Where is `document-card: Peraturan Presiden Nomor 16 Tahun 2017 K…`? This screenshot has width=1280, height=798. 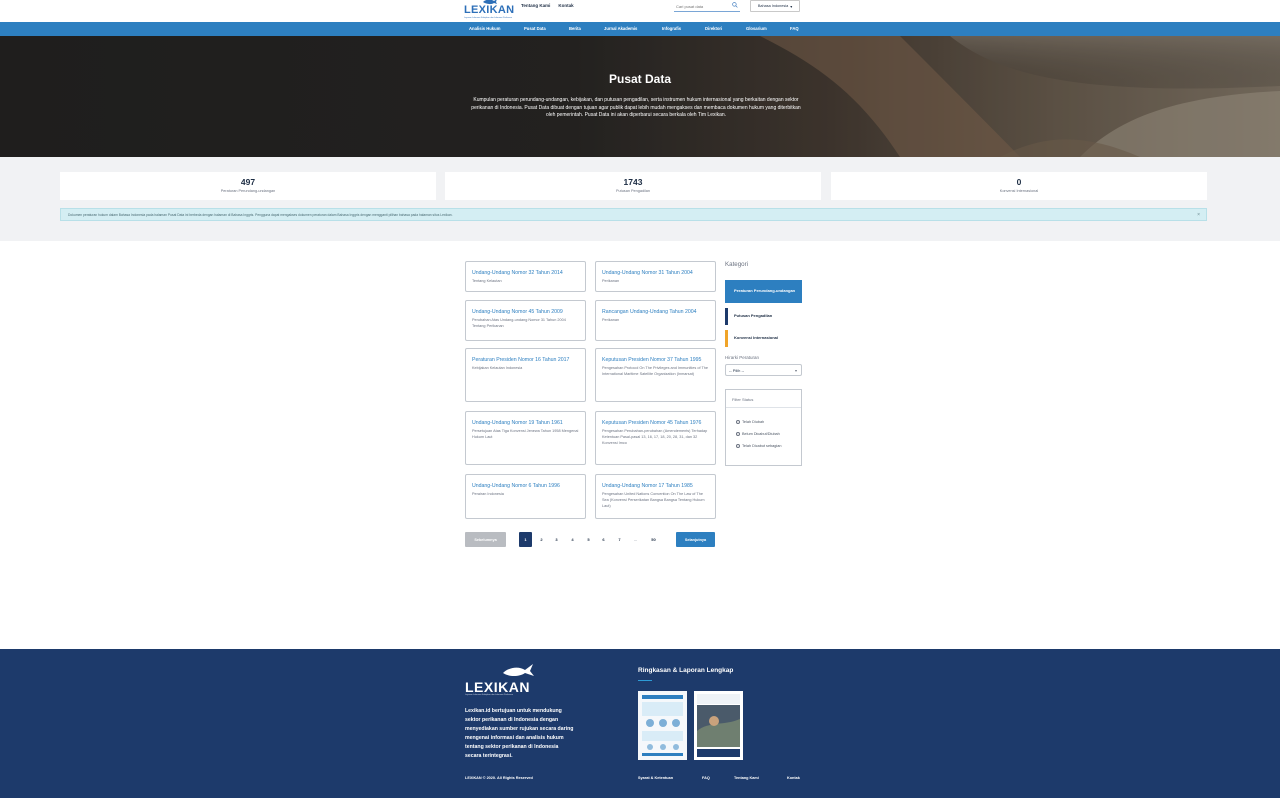
document-card: Peraturan Presiden Nomor 16 Tahun 2017 K… is located at coordinates (525, 375).